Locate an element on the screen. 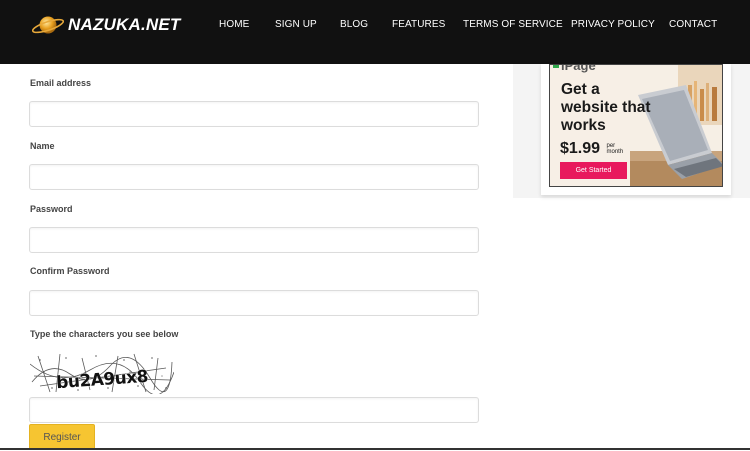  captcha-field is located at coordinates (254, 410).